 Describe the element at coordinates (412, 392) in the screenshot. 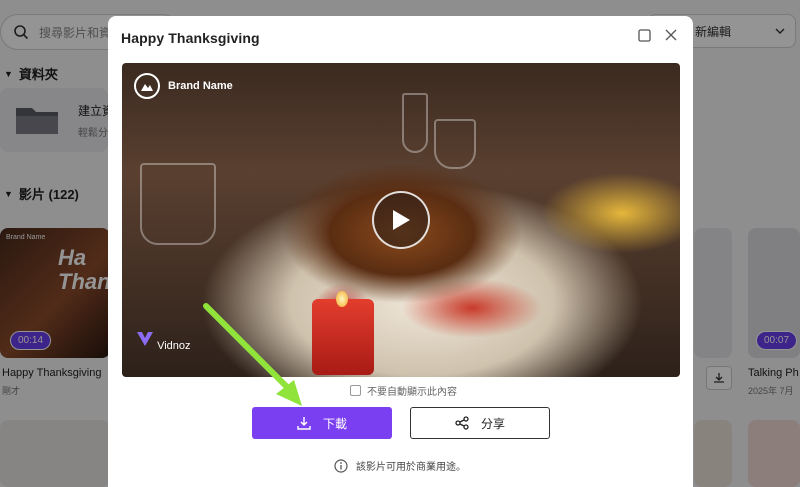

I see `dont-show-label: 不要自動顯示此內容` at that location.